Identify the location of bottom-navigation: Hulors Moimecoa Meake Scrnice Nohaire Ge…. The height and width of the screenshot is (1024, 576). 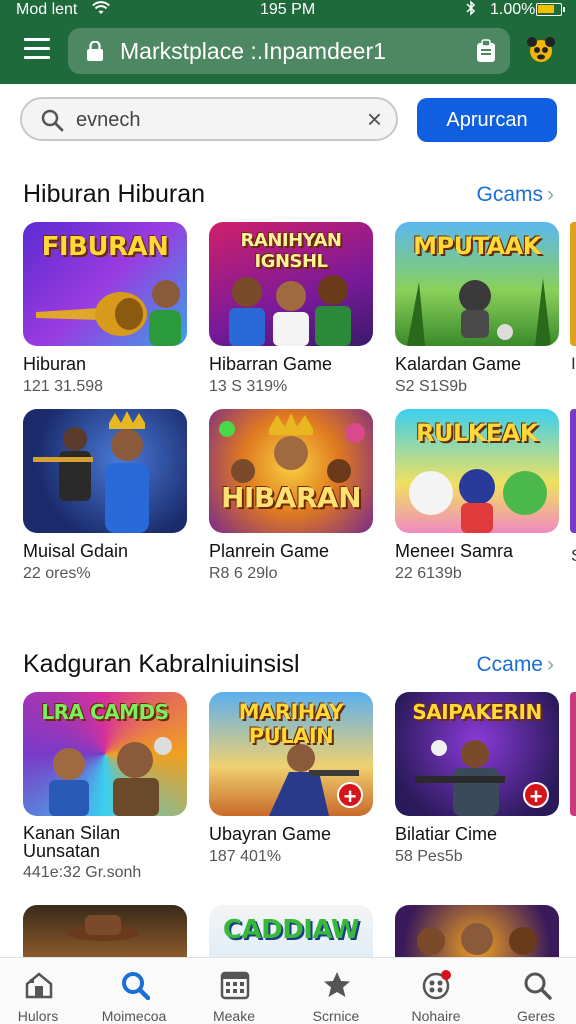
(288, 990).